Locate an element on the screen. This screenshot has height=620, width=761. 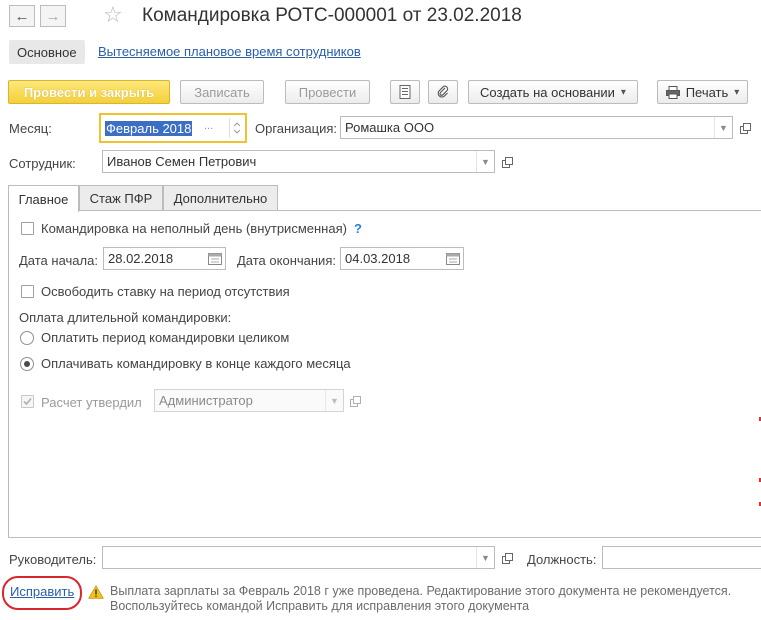
post-button: Провести is located at coordinates (327, 92).